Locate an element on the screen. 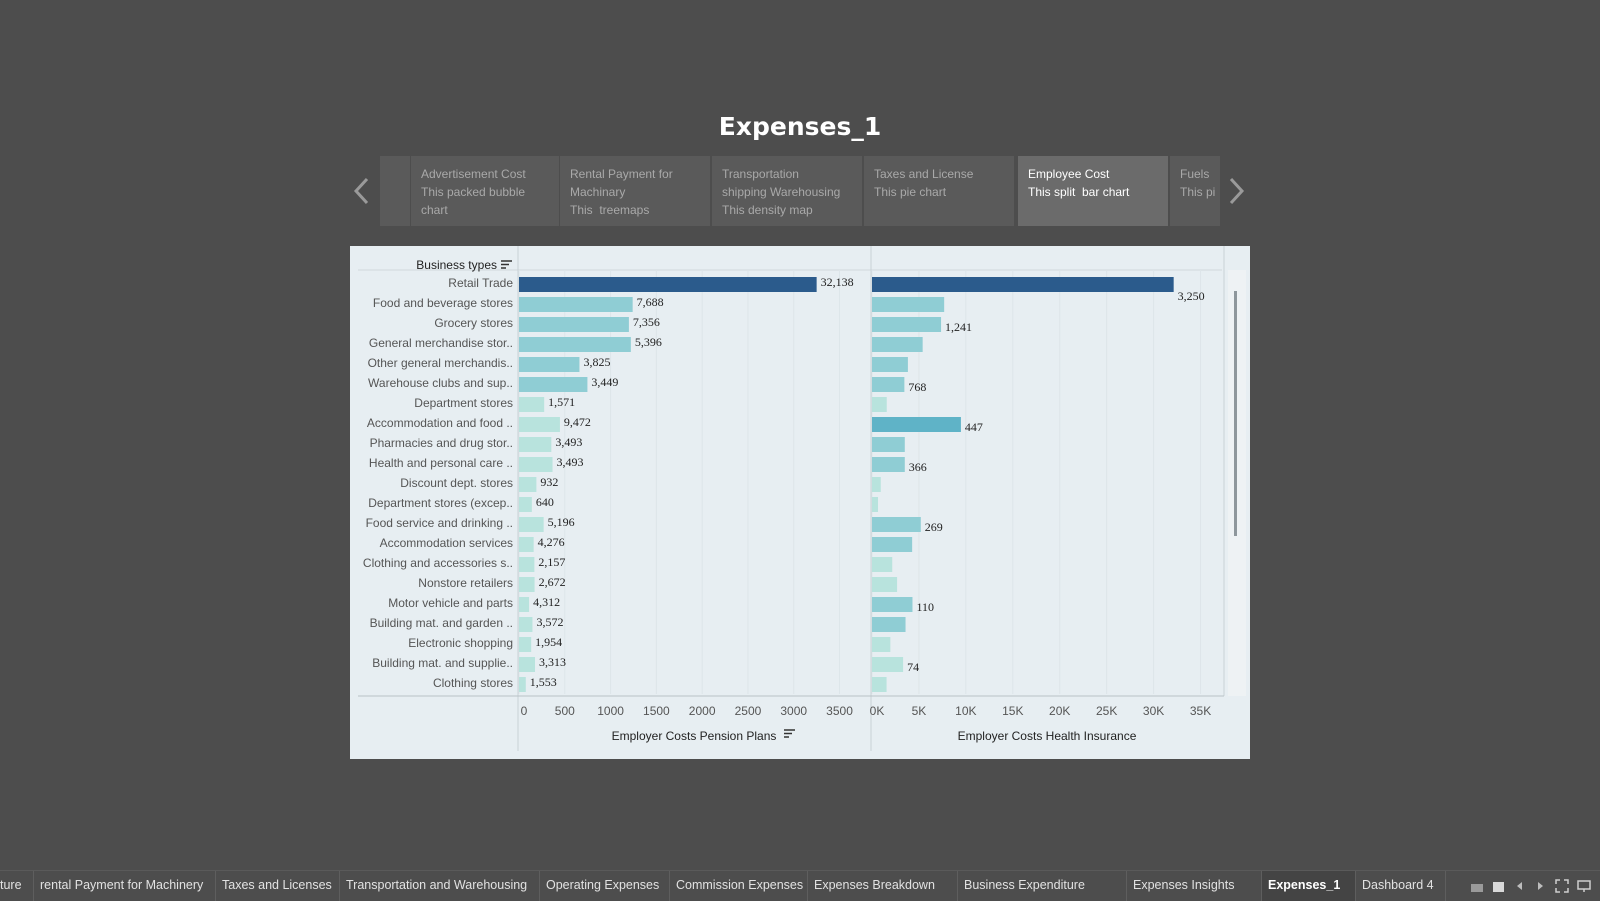 This screenshot has width=1600, height=901. x-tick-label: 20K is located at coordinates (1059, 711).